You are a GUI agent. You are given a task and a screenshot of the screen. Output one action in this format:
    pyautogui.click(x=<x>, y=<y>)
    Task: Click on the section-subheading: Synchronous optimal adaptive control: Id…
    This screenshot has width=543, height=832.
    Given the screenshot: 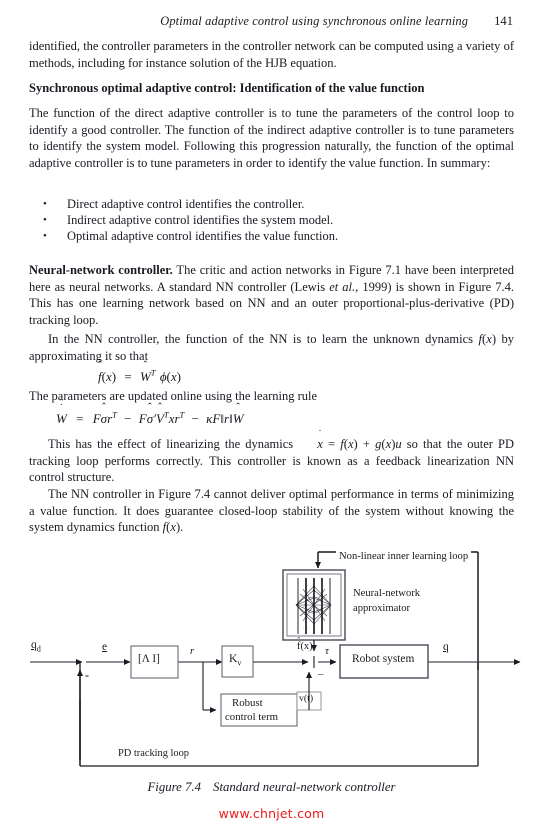 What is the action you would take?
    pyautogui.click(x=227, y=88)
    